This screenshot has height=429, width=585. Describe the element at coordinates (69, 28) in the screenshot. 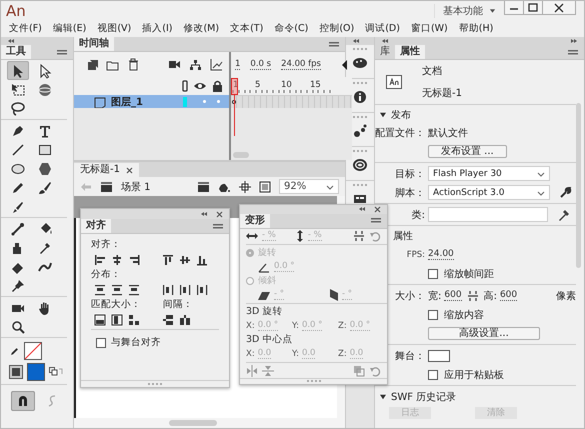

I see `menu-item: 编辑(E)` at that location.